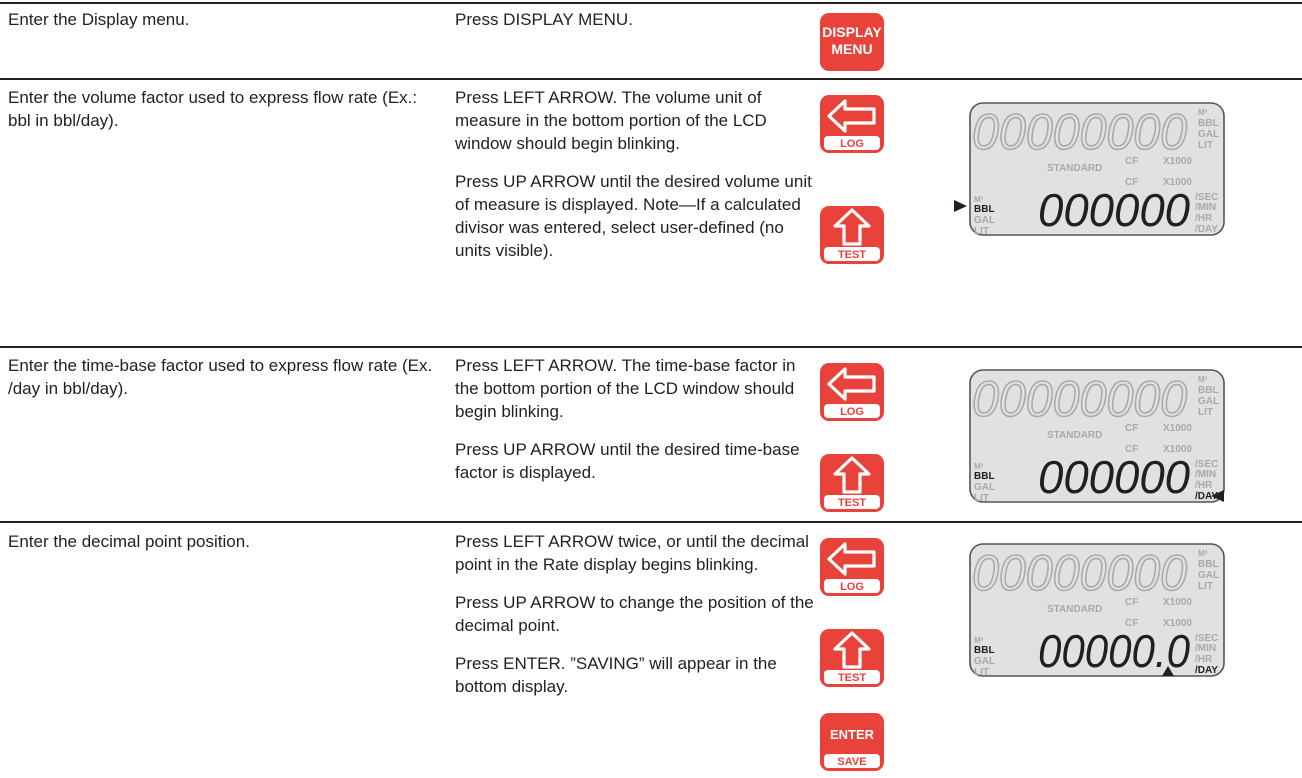 The image size is (1302, 778). What do you see at coordinates (129, 541) in the screenshot?
I see `action-decimal-point: Enter the decimal point position.` at bounding box center [129, 541].